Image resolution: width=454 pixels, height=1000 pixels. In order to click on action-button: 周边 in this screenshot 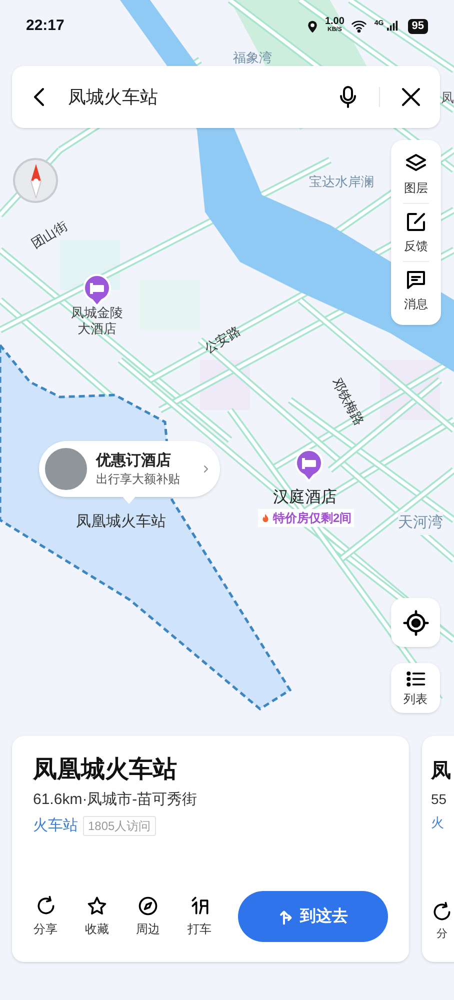, I will do `click(148, 916)`.